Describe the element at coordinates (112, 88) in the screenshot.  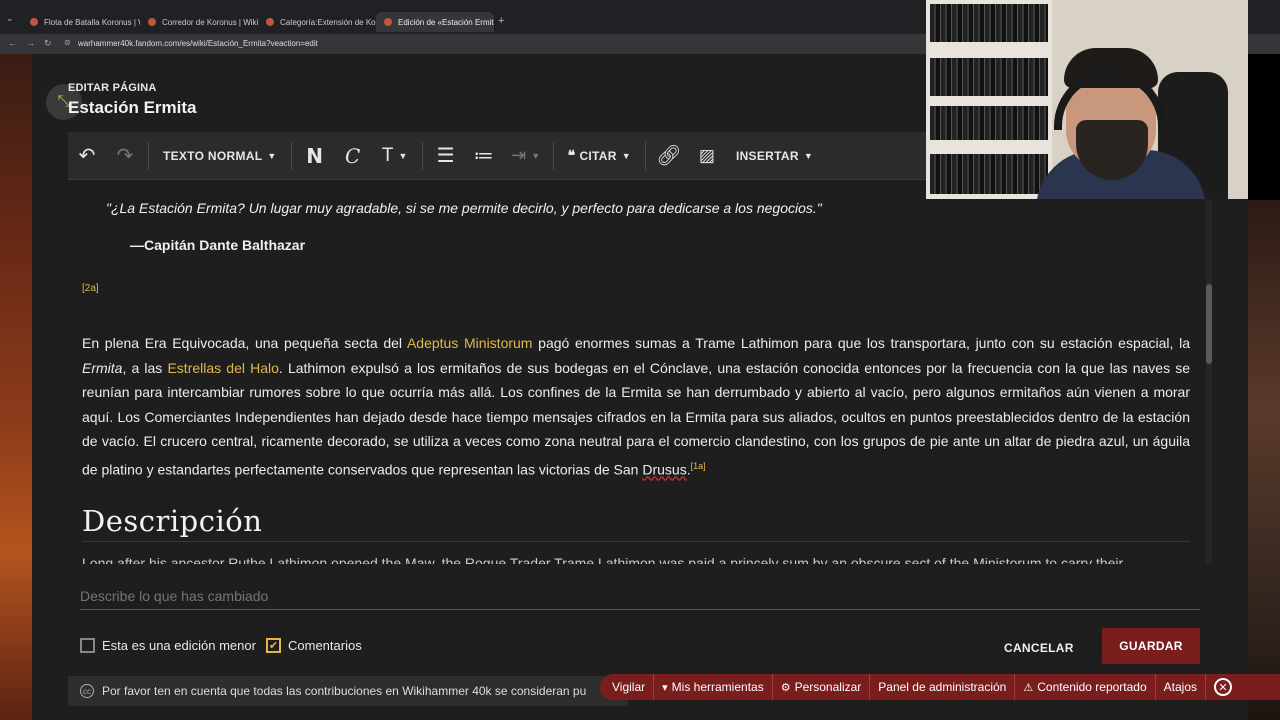
I see `edit-page-label: EDITAR PÁGINA` at that location.